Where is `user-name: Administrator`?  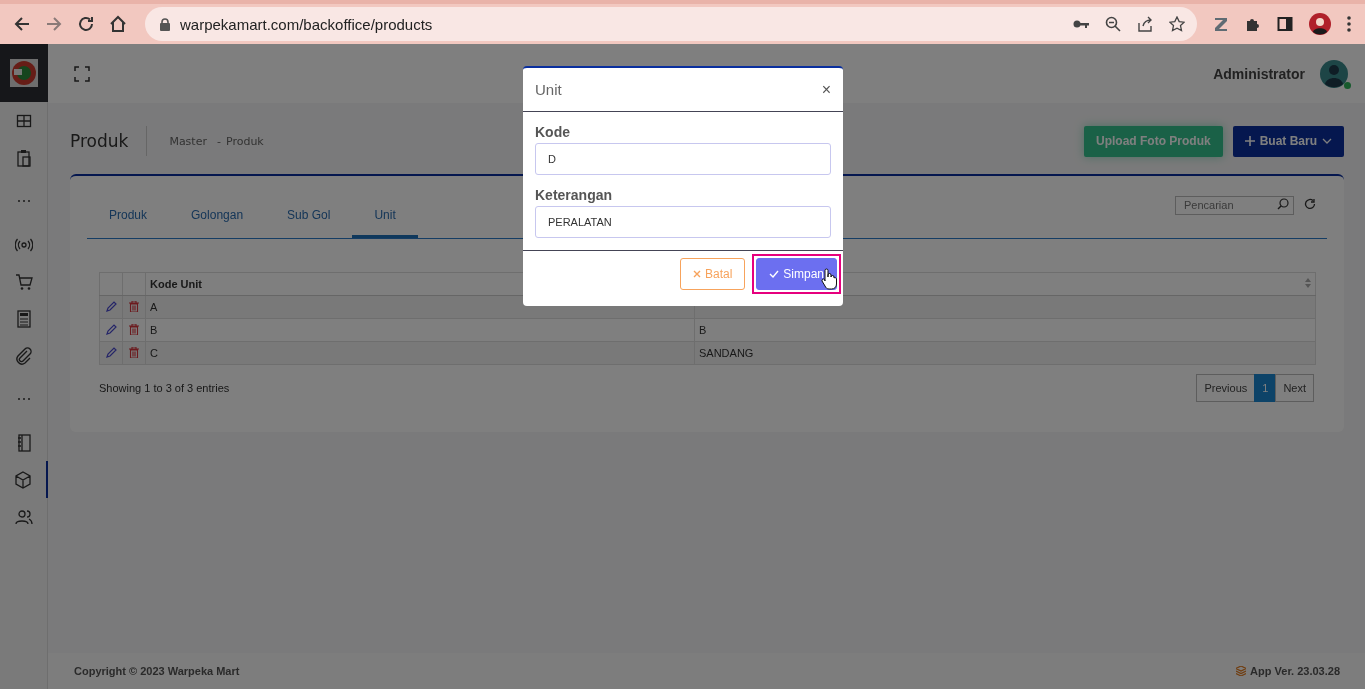
user-name: Administrator is located at coordinates (1259, 73).